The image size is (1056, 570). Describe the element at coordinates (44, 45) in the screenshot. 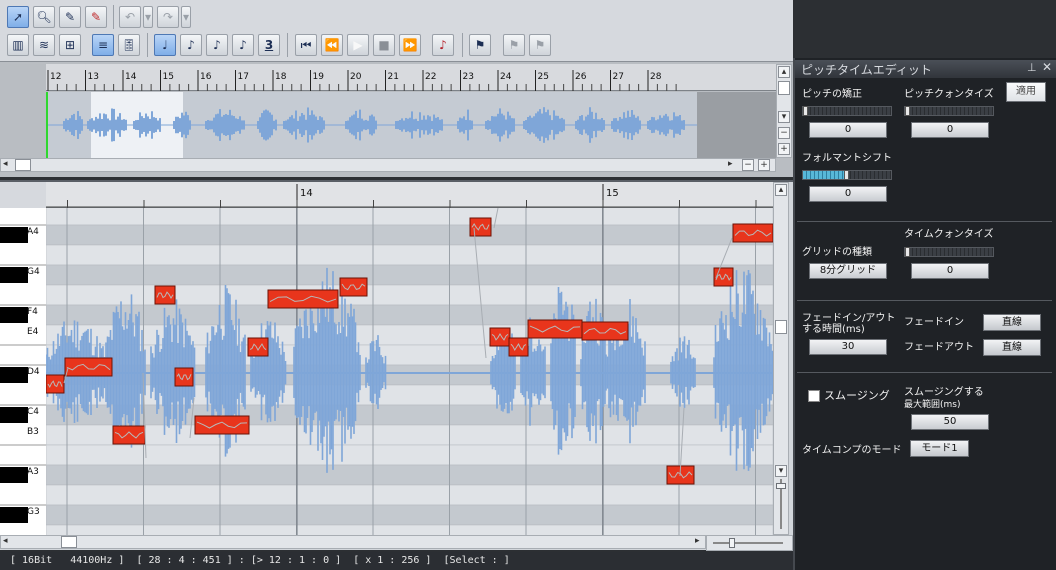

I see `pitch-view-button: ≋` at that location.